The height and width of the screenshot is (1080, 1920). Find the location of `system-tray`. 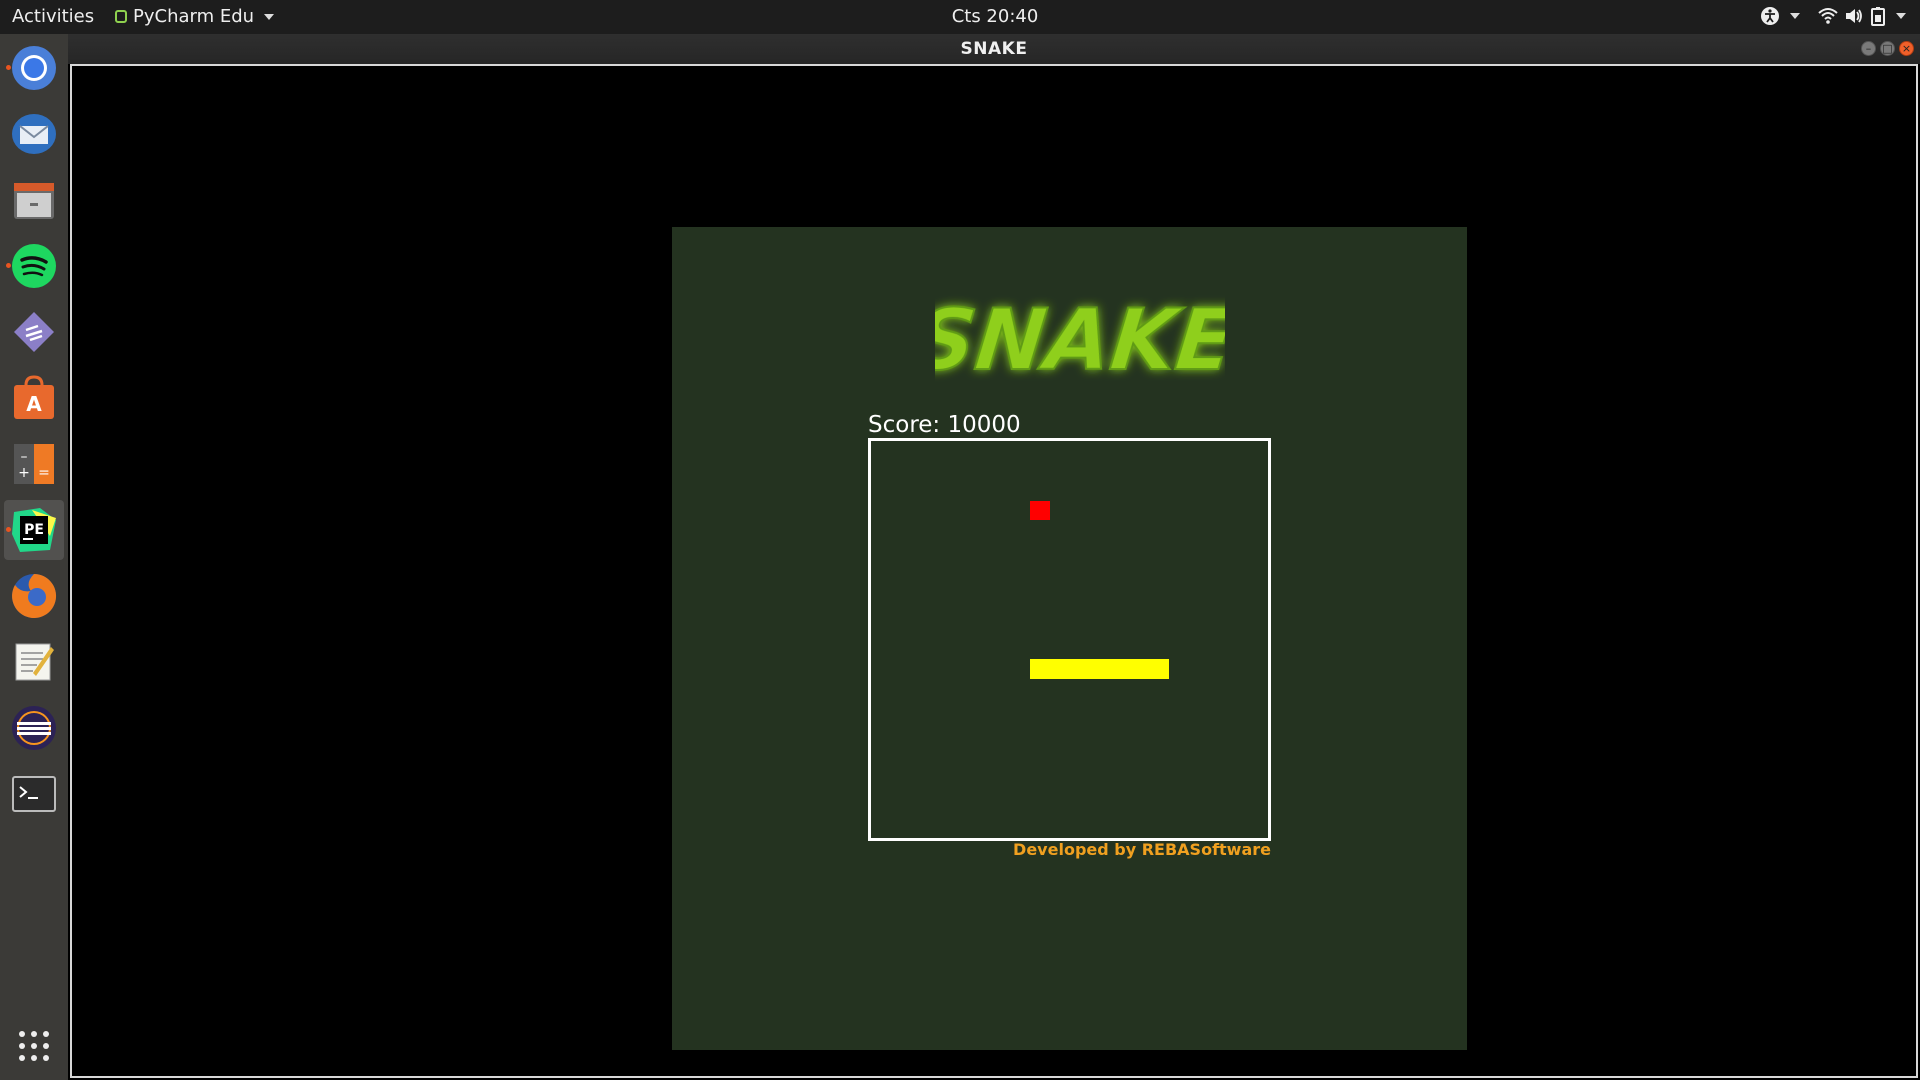

system-tray is located at coordinates (1833, 16).